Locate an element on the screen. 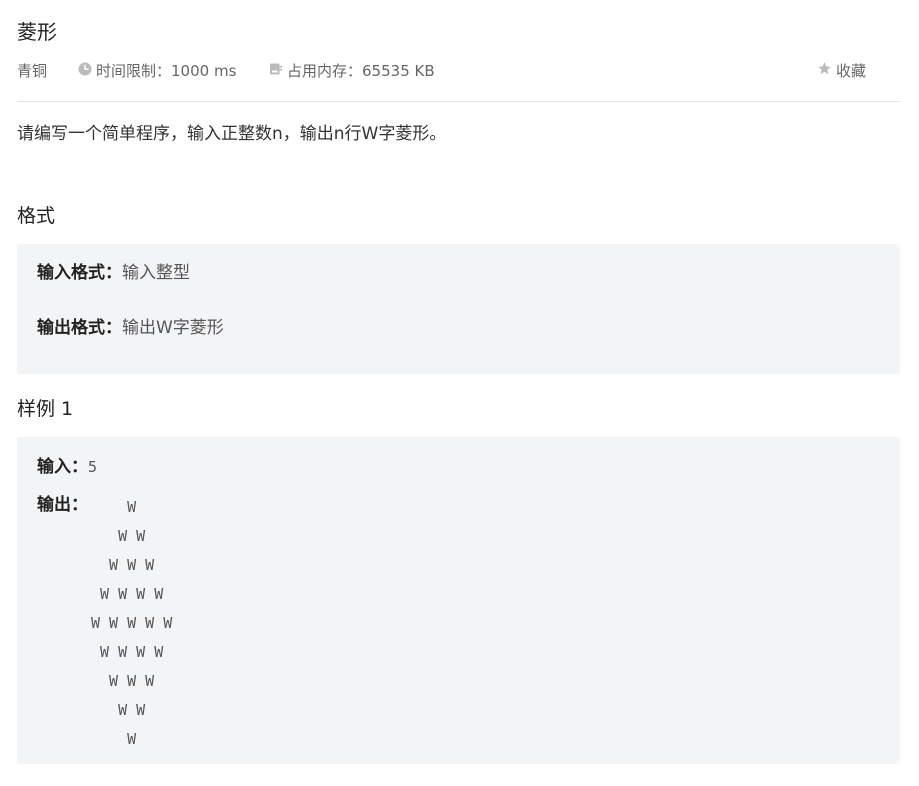 This screenshot has height=786, width=919. input-format-label: 输入格式： is located at coordinates (79, 273).